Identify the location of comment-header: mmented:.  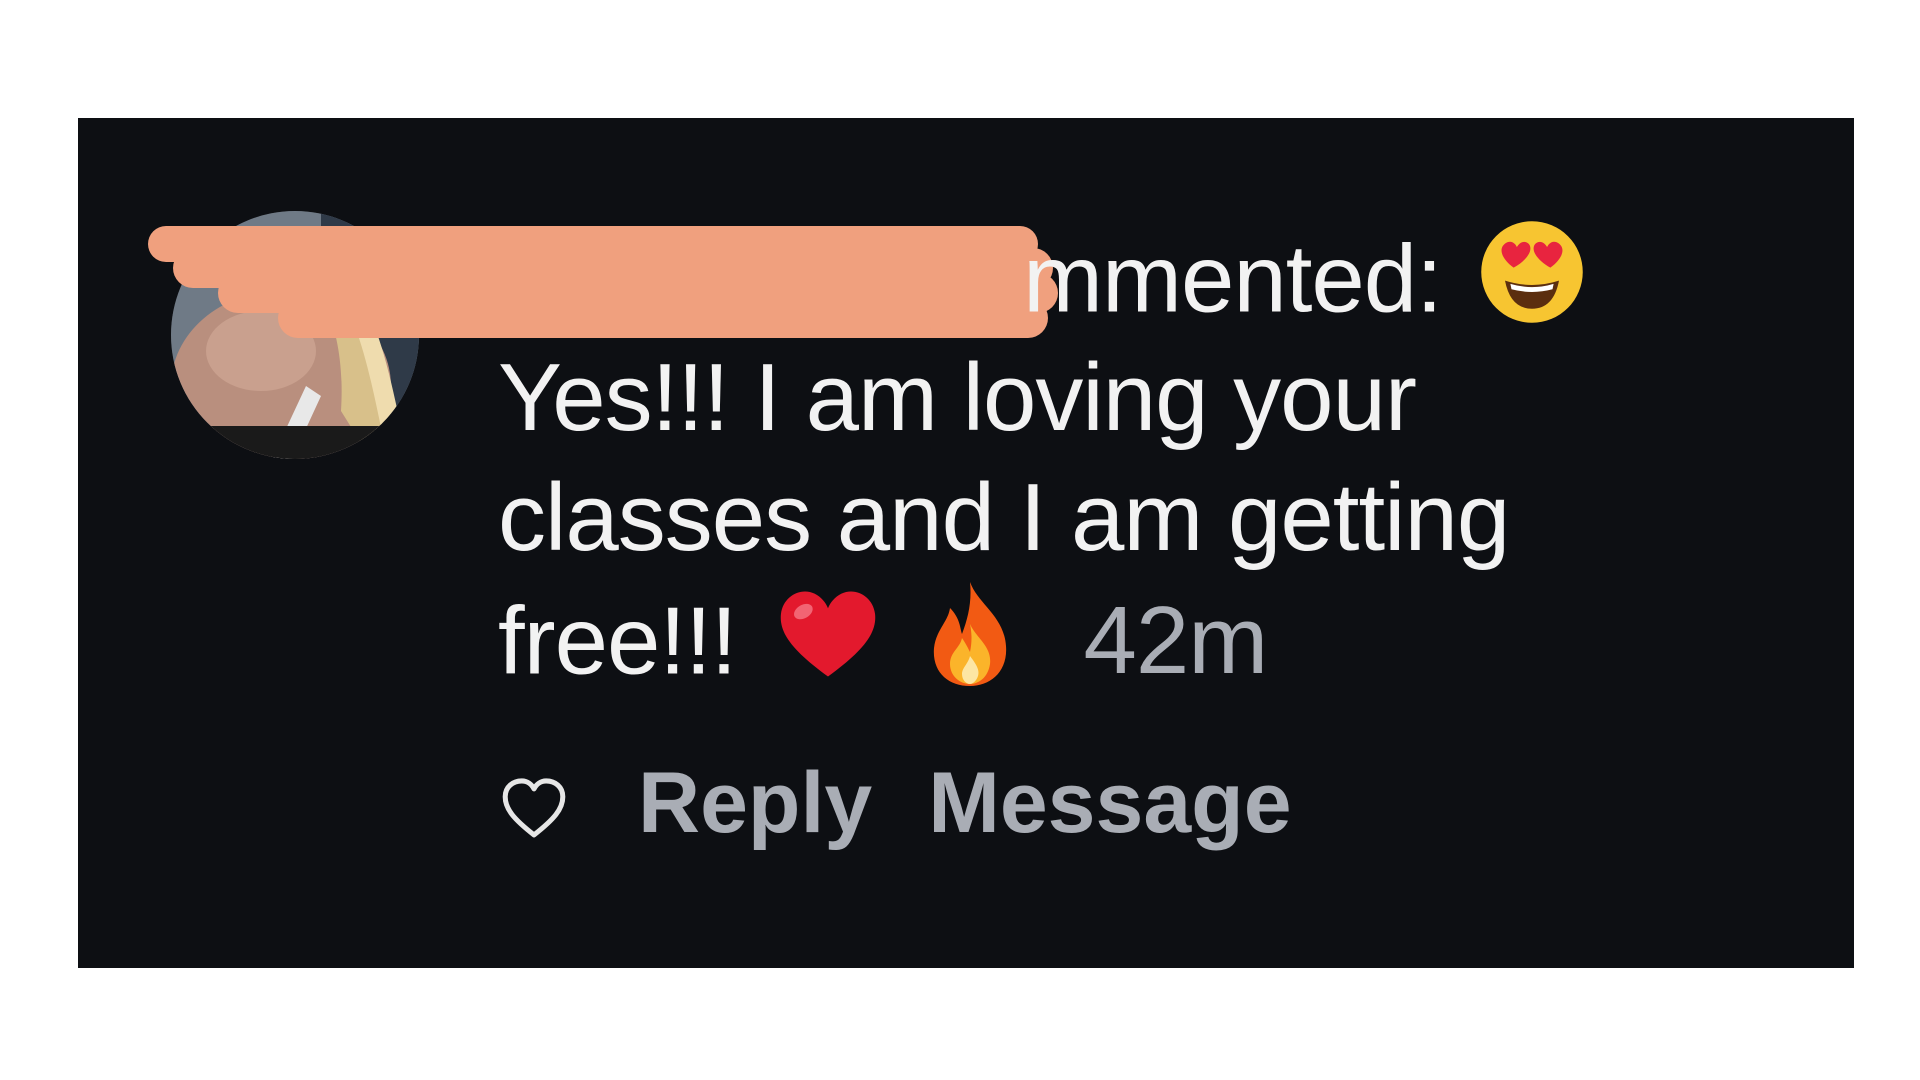
(1148, 278).